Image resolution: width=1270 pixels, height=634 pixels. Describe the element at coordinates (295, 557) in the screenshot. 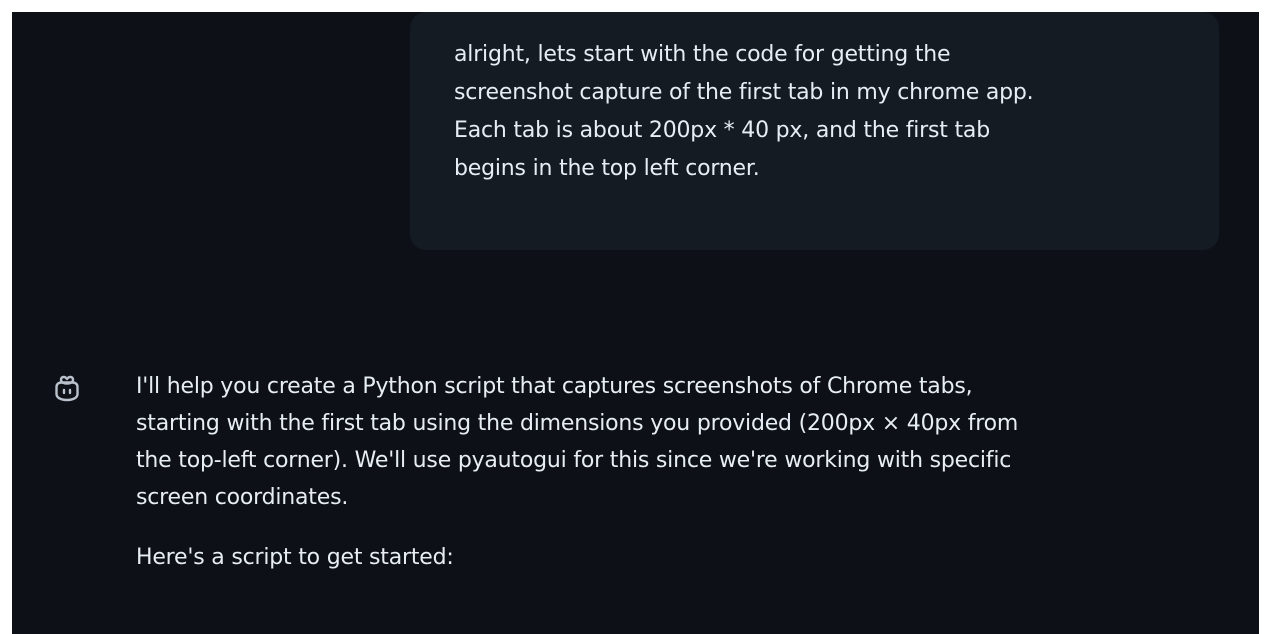

I see `assistant-paragraph: Here's a script to get started:` at that location.